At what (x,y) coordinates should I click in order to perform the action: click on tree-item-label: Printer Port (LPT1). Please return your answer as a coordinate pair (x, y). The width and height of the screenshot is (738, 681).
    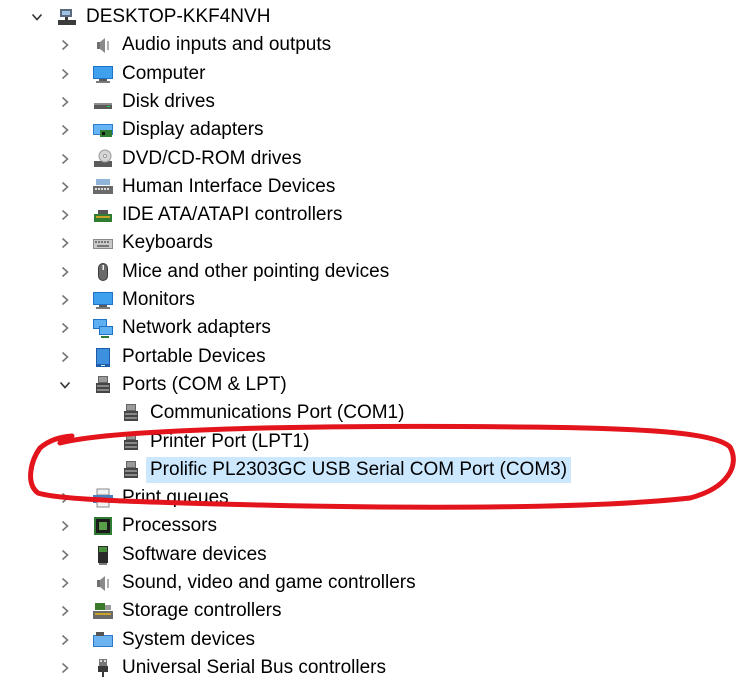
    Looking at the image, I should click on (230, 441).